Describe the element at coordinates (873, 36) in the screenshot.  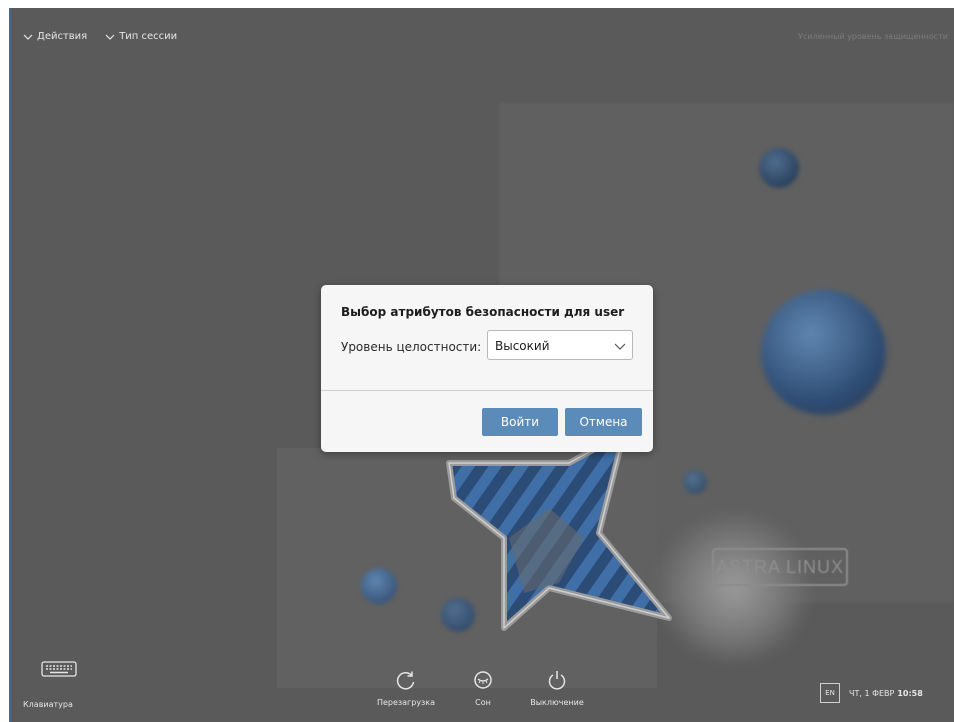
I see `security-level-label: Усиленный уровень защищенности` at that location.